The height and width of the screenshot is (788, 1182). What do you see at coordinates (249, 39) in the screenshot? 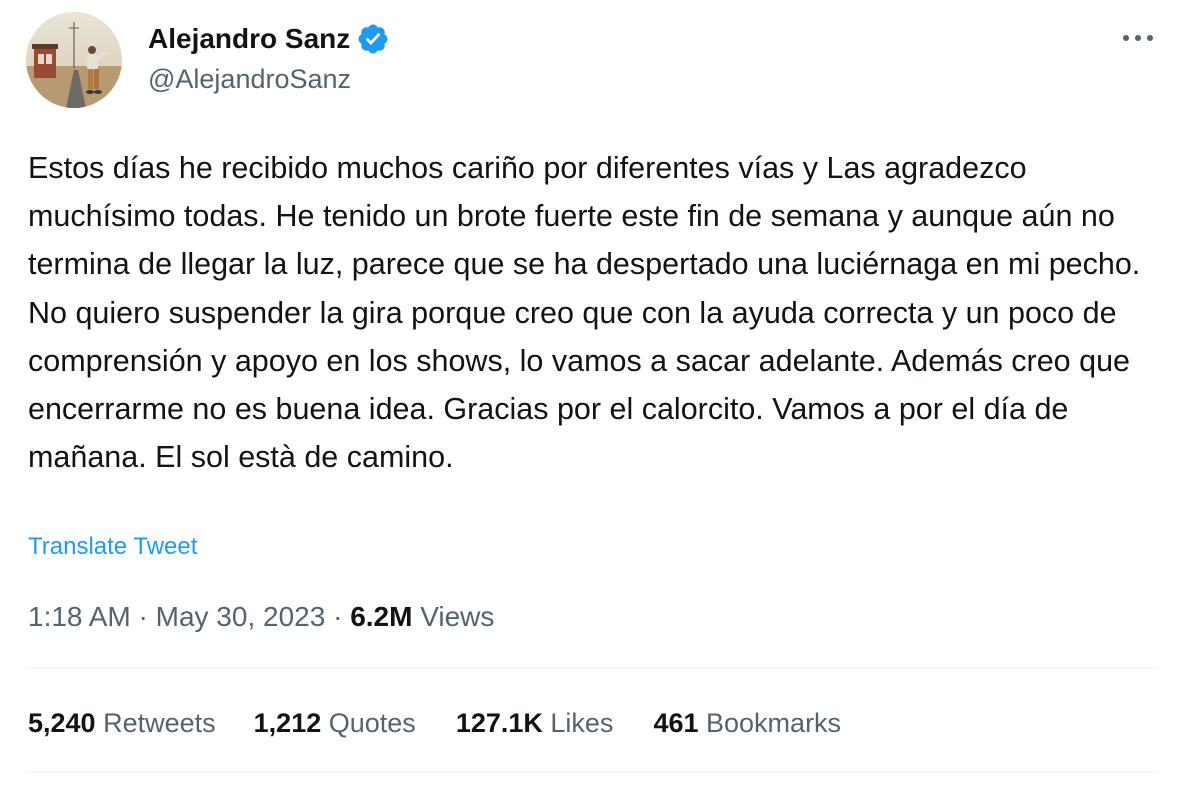
I see `display-name: Alejandro Sanz` at bounding box center [249, 39].